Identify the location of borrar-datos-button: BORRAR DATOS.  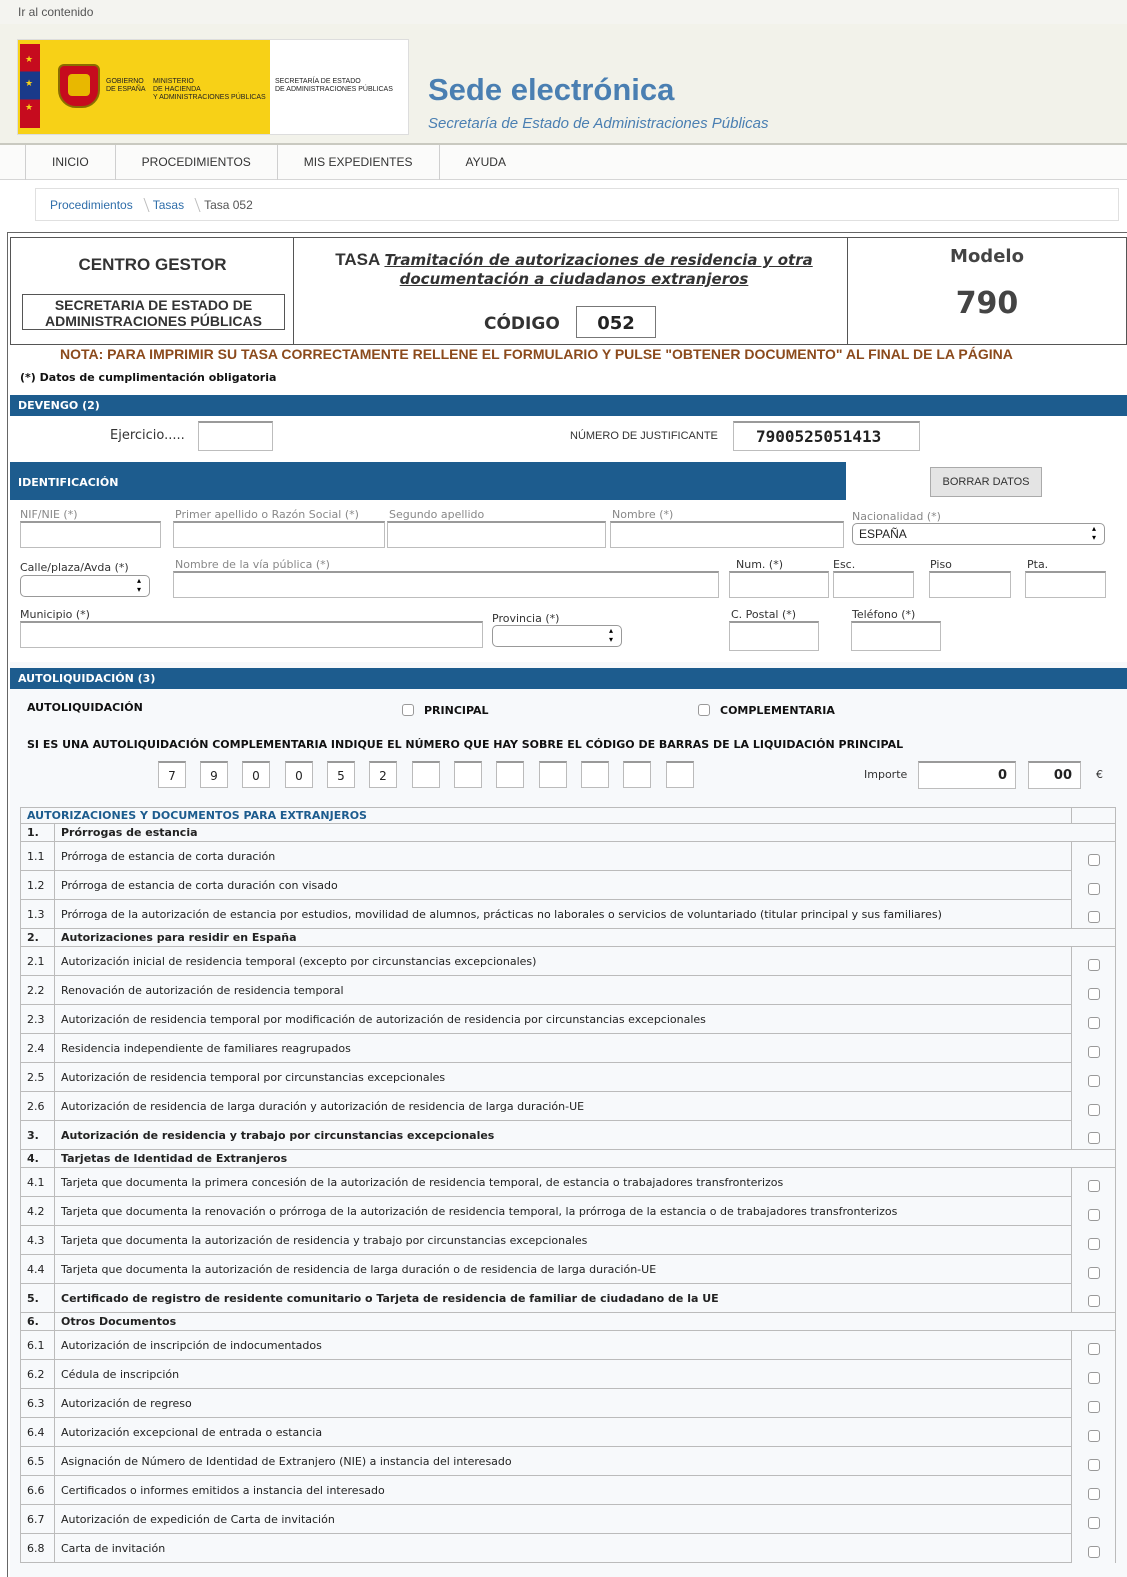
(986, 482).